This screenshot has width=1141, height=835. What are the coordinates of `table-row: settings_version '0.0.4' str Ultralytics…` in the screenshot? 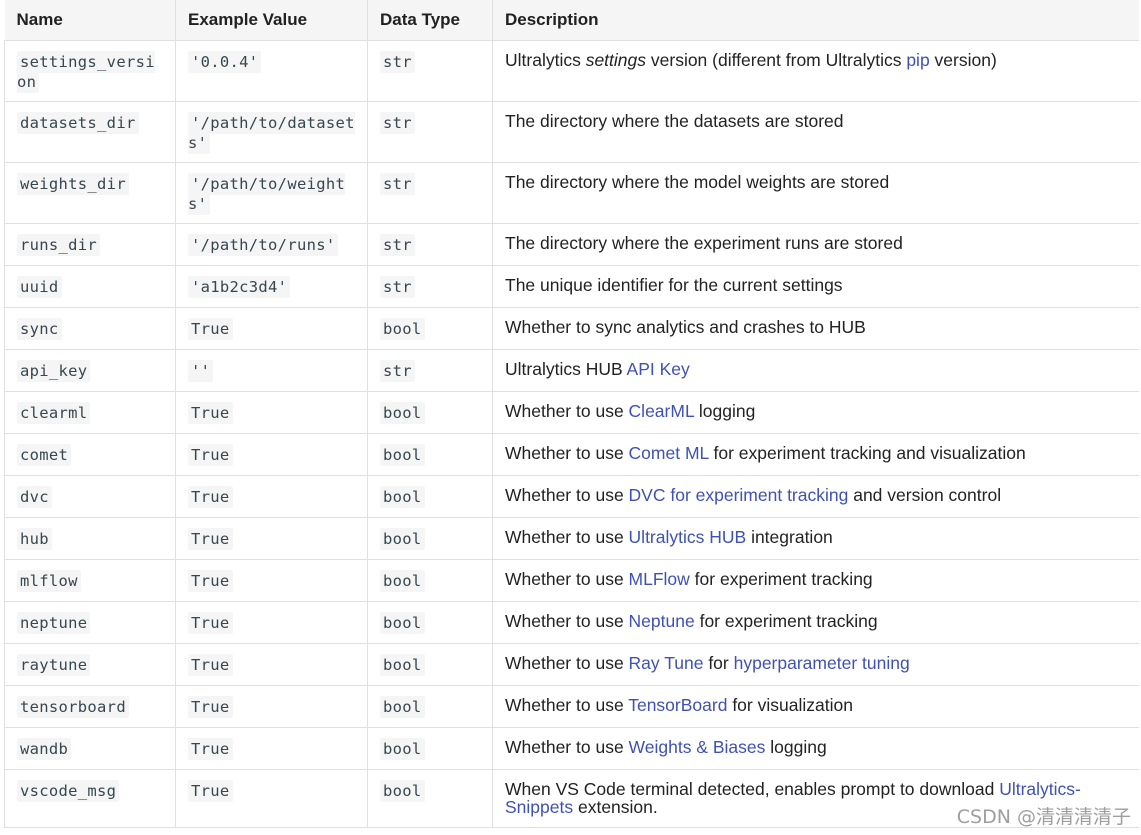 It's located at (571, 71).